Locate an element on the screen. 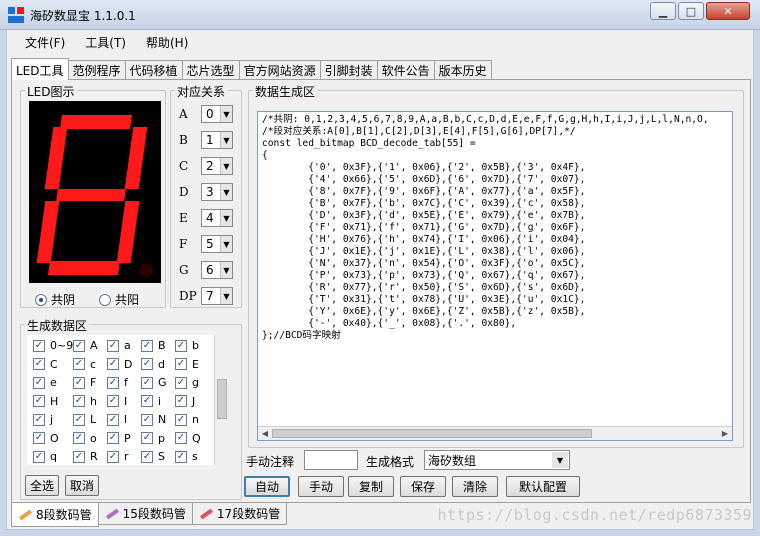  gen-data-checkbox-item: ✓ c is located at coordinates (84, 364).